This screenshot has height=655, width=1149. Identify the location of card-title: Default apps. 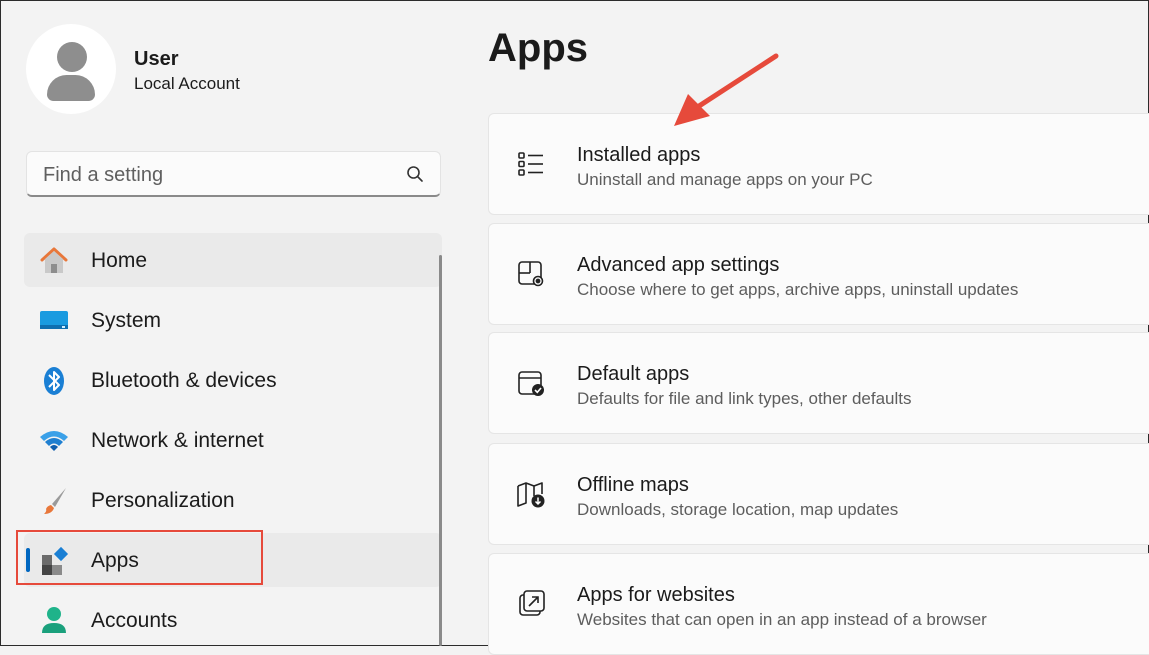
(633, 374).